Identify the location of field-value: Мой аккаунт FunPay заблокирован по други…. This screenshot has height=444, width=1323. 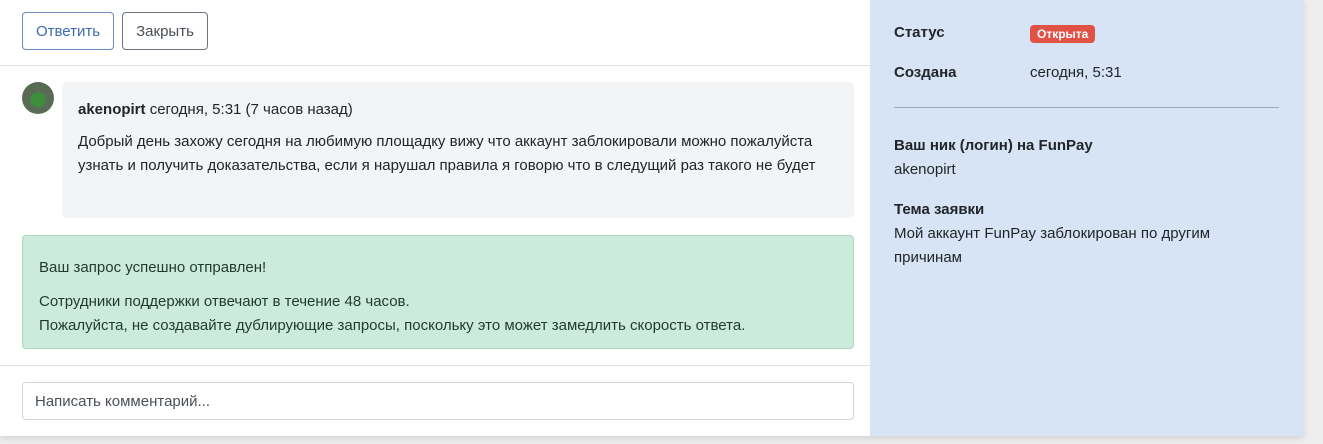
(1052, 245).